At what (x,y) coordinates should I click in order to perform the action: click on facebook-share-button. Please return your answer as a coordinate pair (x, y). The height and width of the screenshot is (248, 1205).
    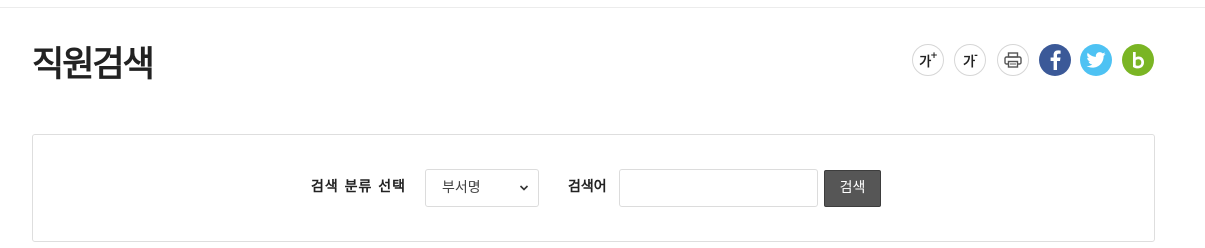
    Looking at the image, I should click on (1055, 60).